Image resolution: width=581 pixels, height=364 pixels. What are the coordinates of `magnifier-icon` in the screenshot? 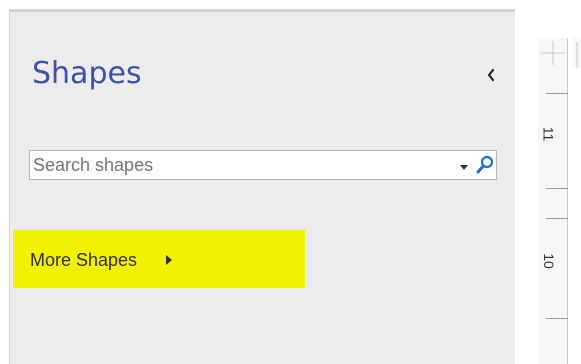 It's located at (485, 164).